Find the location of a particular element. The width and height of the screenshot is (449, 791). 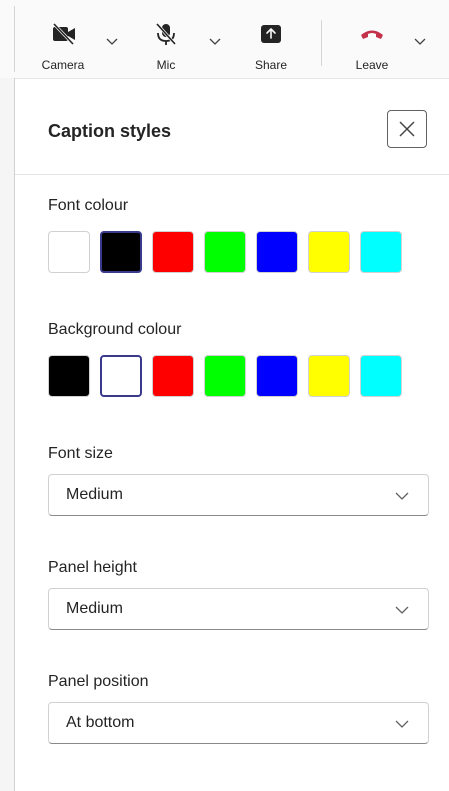

panel-position-value: At bottom is located at coordinates (100, 722).